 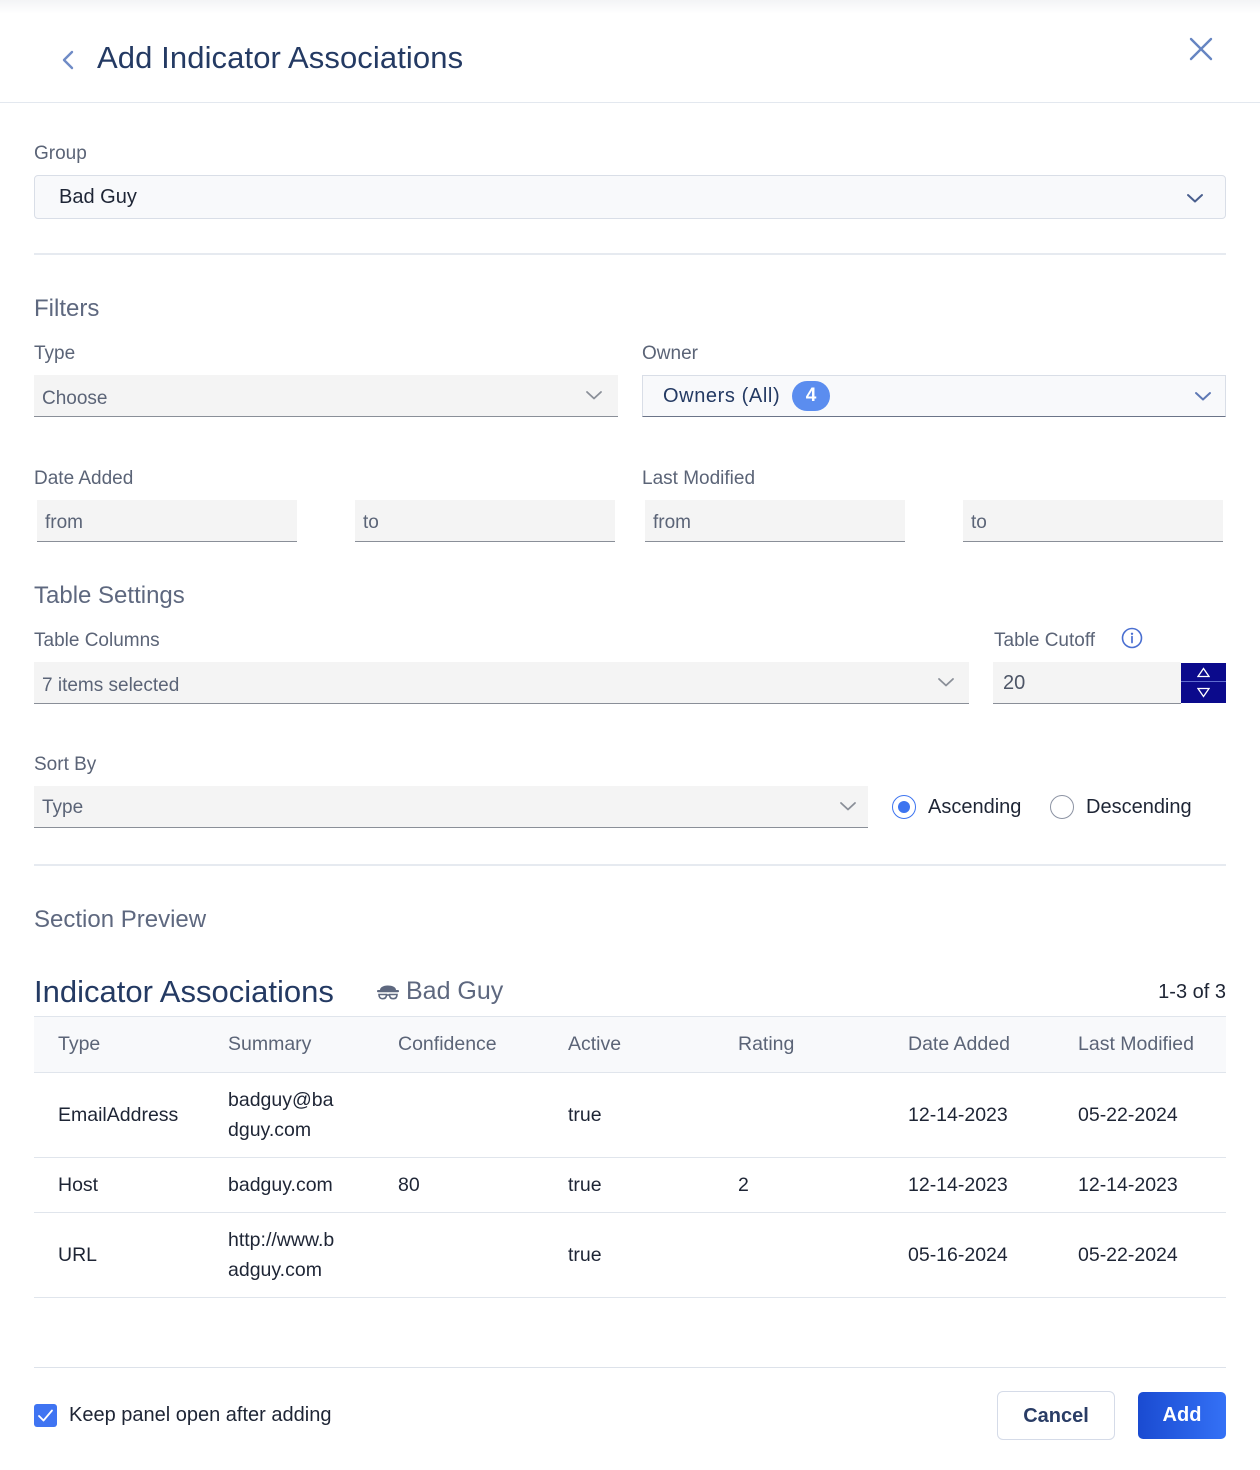 I want to click on table-cutoff-input: 20, so click(x=1087, y=683).